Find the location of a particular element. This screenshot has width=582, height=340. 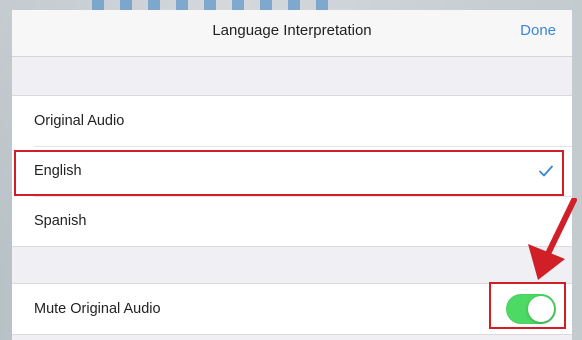

done-button: Done is located at coordinates (538, 31).